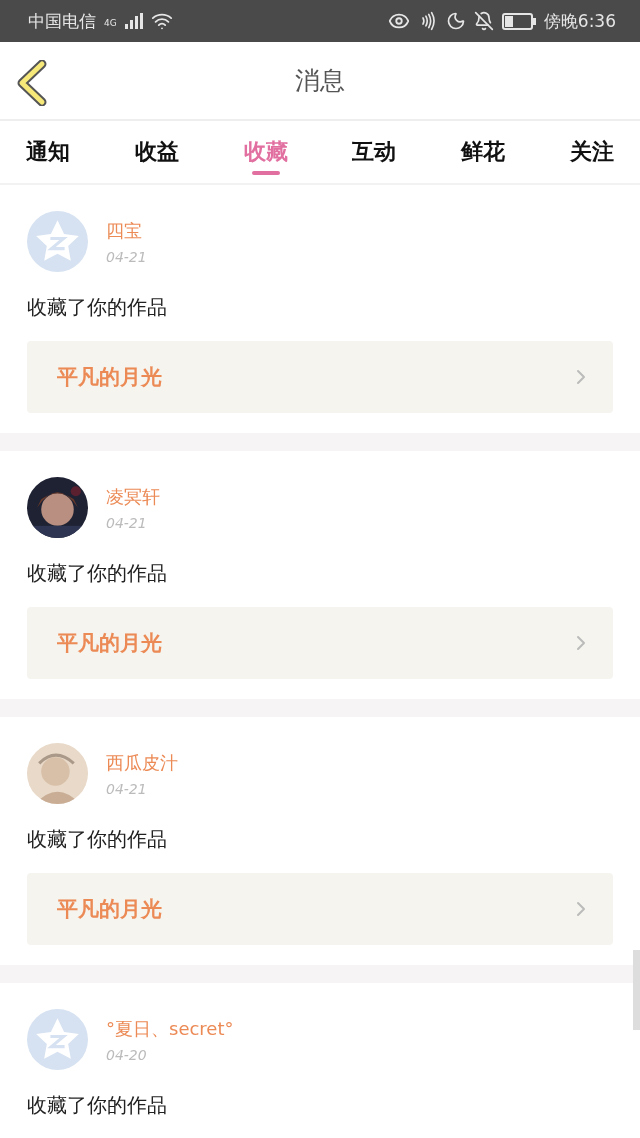 This screenshot has height=1138, width=640. I want to click on message-date: 04-20, so click(127, 1054).